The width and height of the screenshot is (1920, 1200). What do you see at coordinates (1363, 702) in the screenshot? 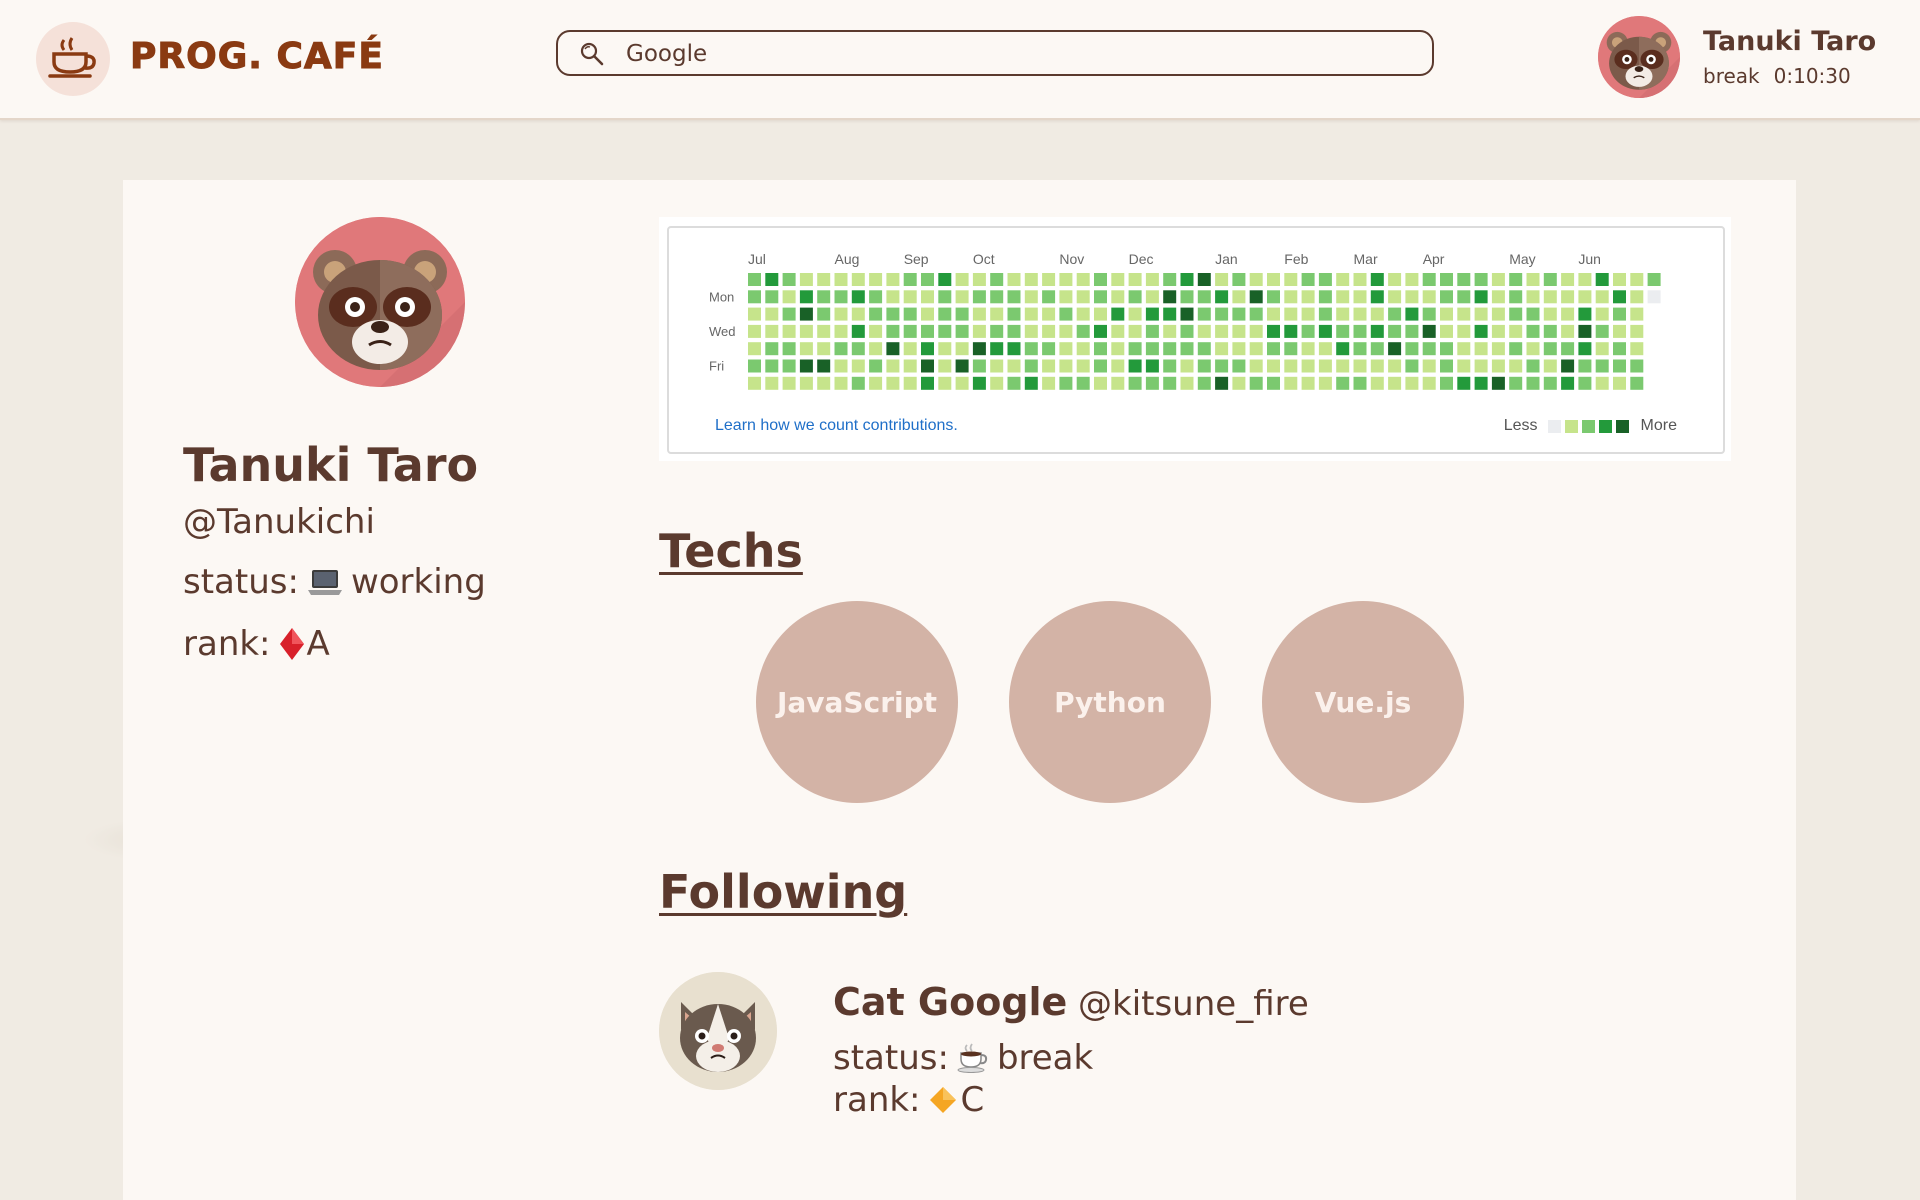
I see `tech-bubble-vuejs: Vue.js` at bounding box center [1363, 702].